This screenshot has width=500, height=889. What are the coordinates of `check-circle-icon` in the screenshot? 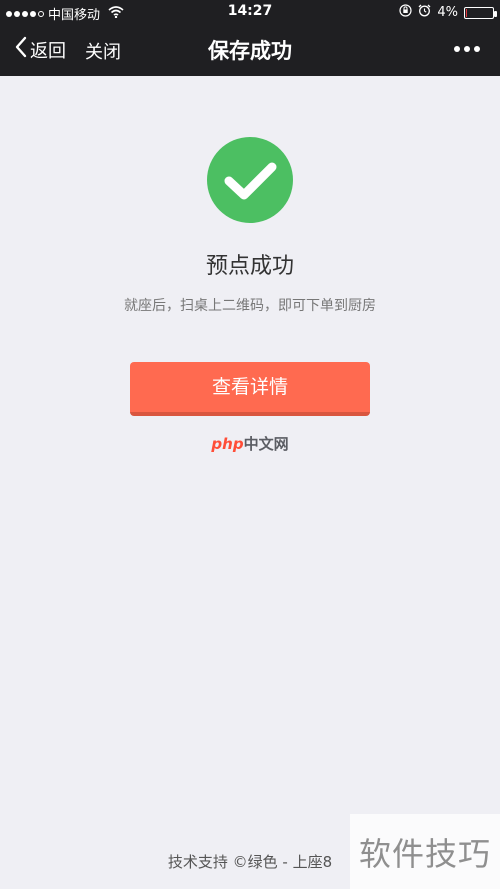 It's located at (250, 180).